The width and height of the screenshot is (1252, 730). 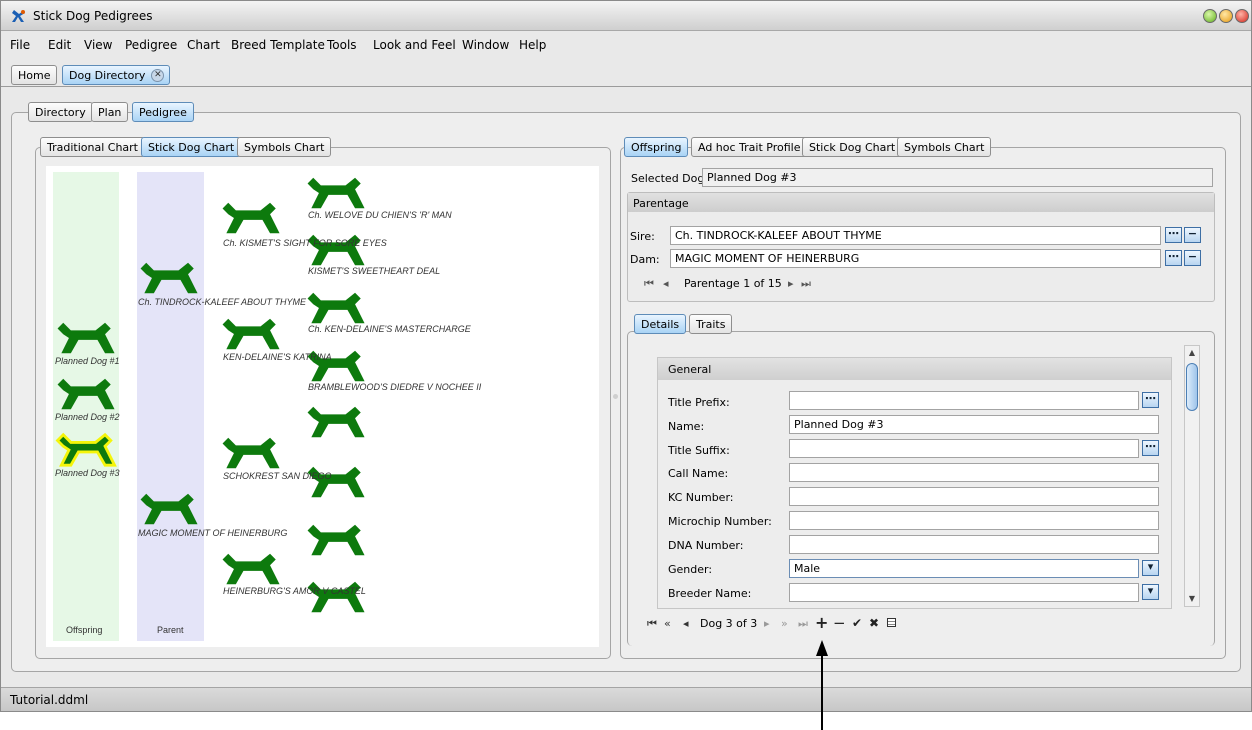 What do you see at coordinates (1150, 568) in the screenshot?
I see `gender-dropdown-icon: ▾` at bounding box center [1150, 568].